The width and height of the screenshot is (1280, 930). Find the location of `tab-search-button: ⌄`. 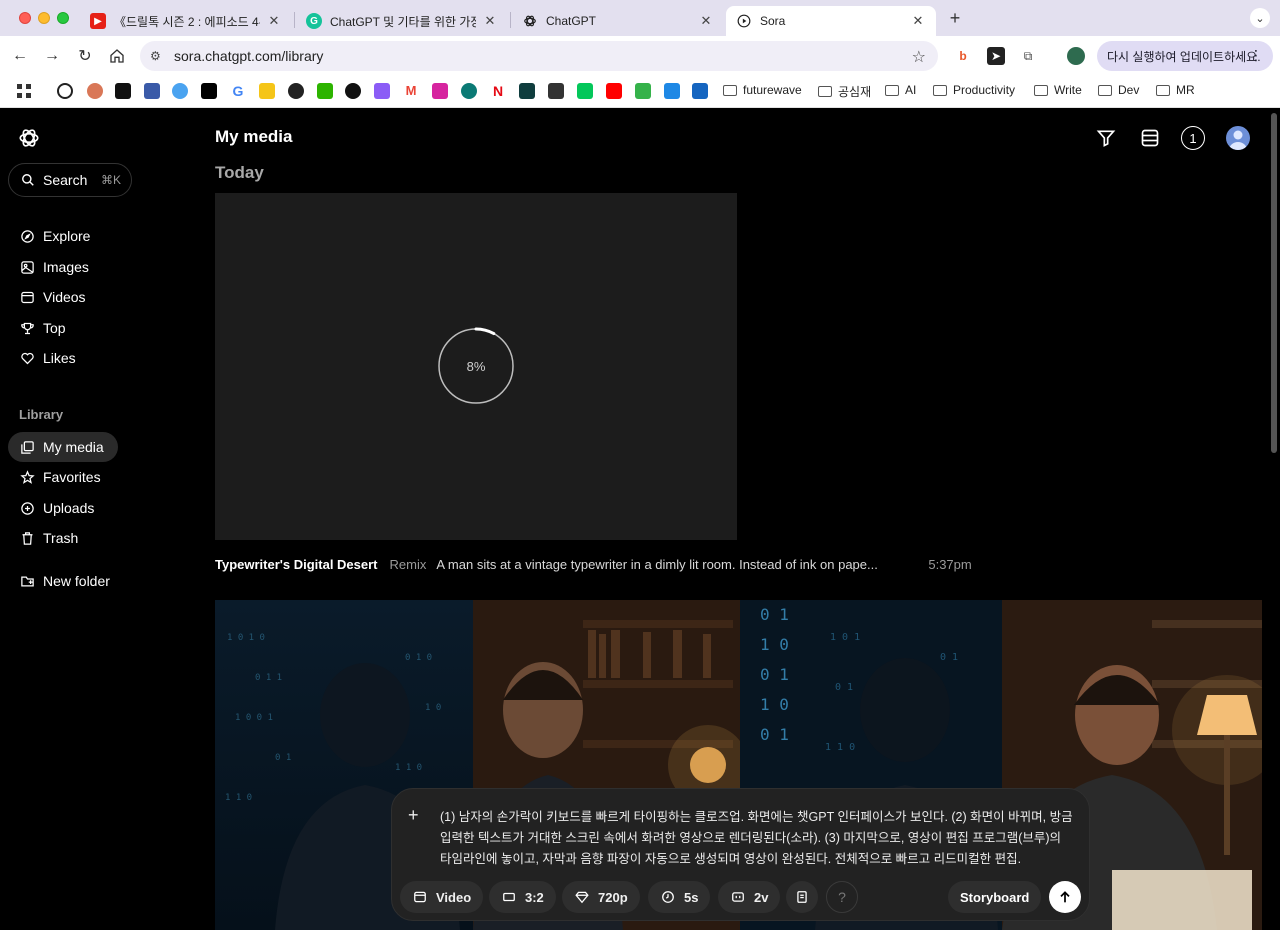

tab-search-button: ⌄ is located at coordinates (1260, 18).